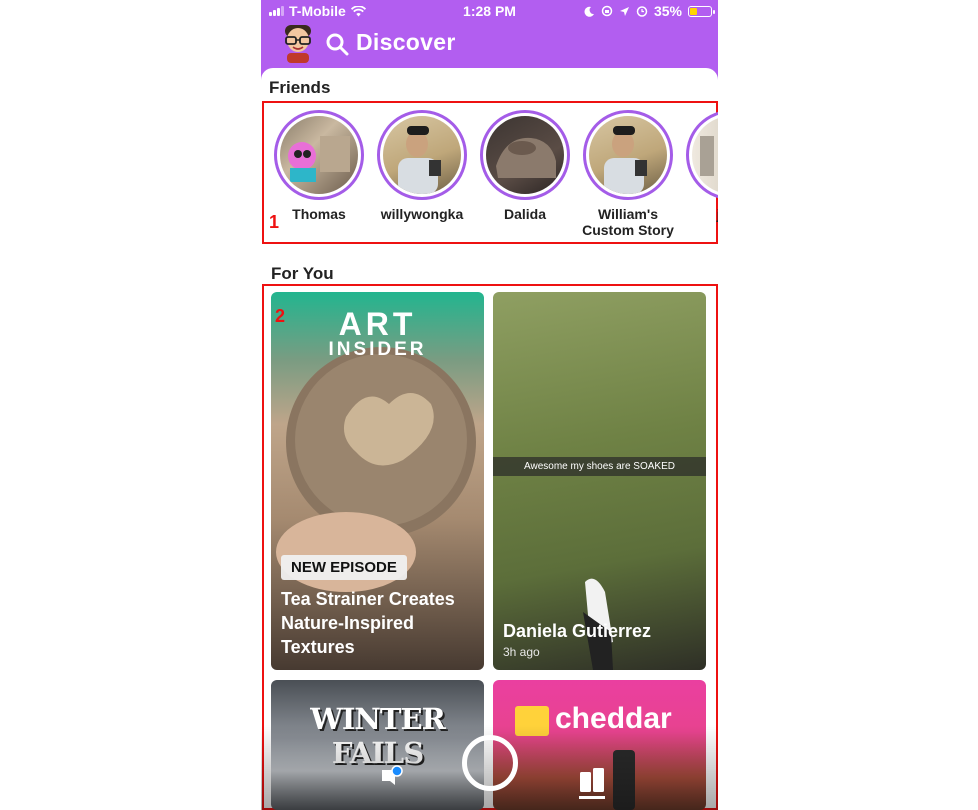  I want to click on art-insider-logo-line1: ART, so click(377, 324).